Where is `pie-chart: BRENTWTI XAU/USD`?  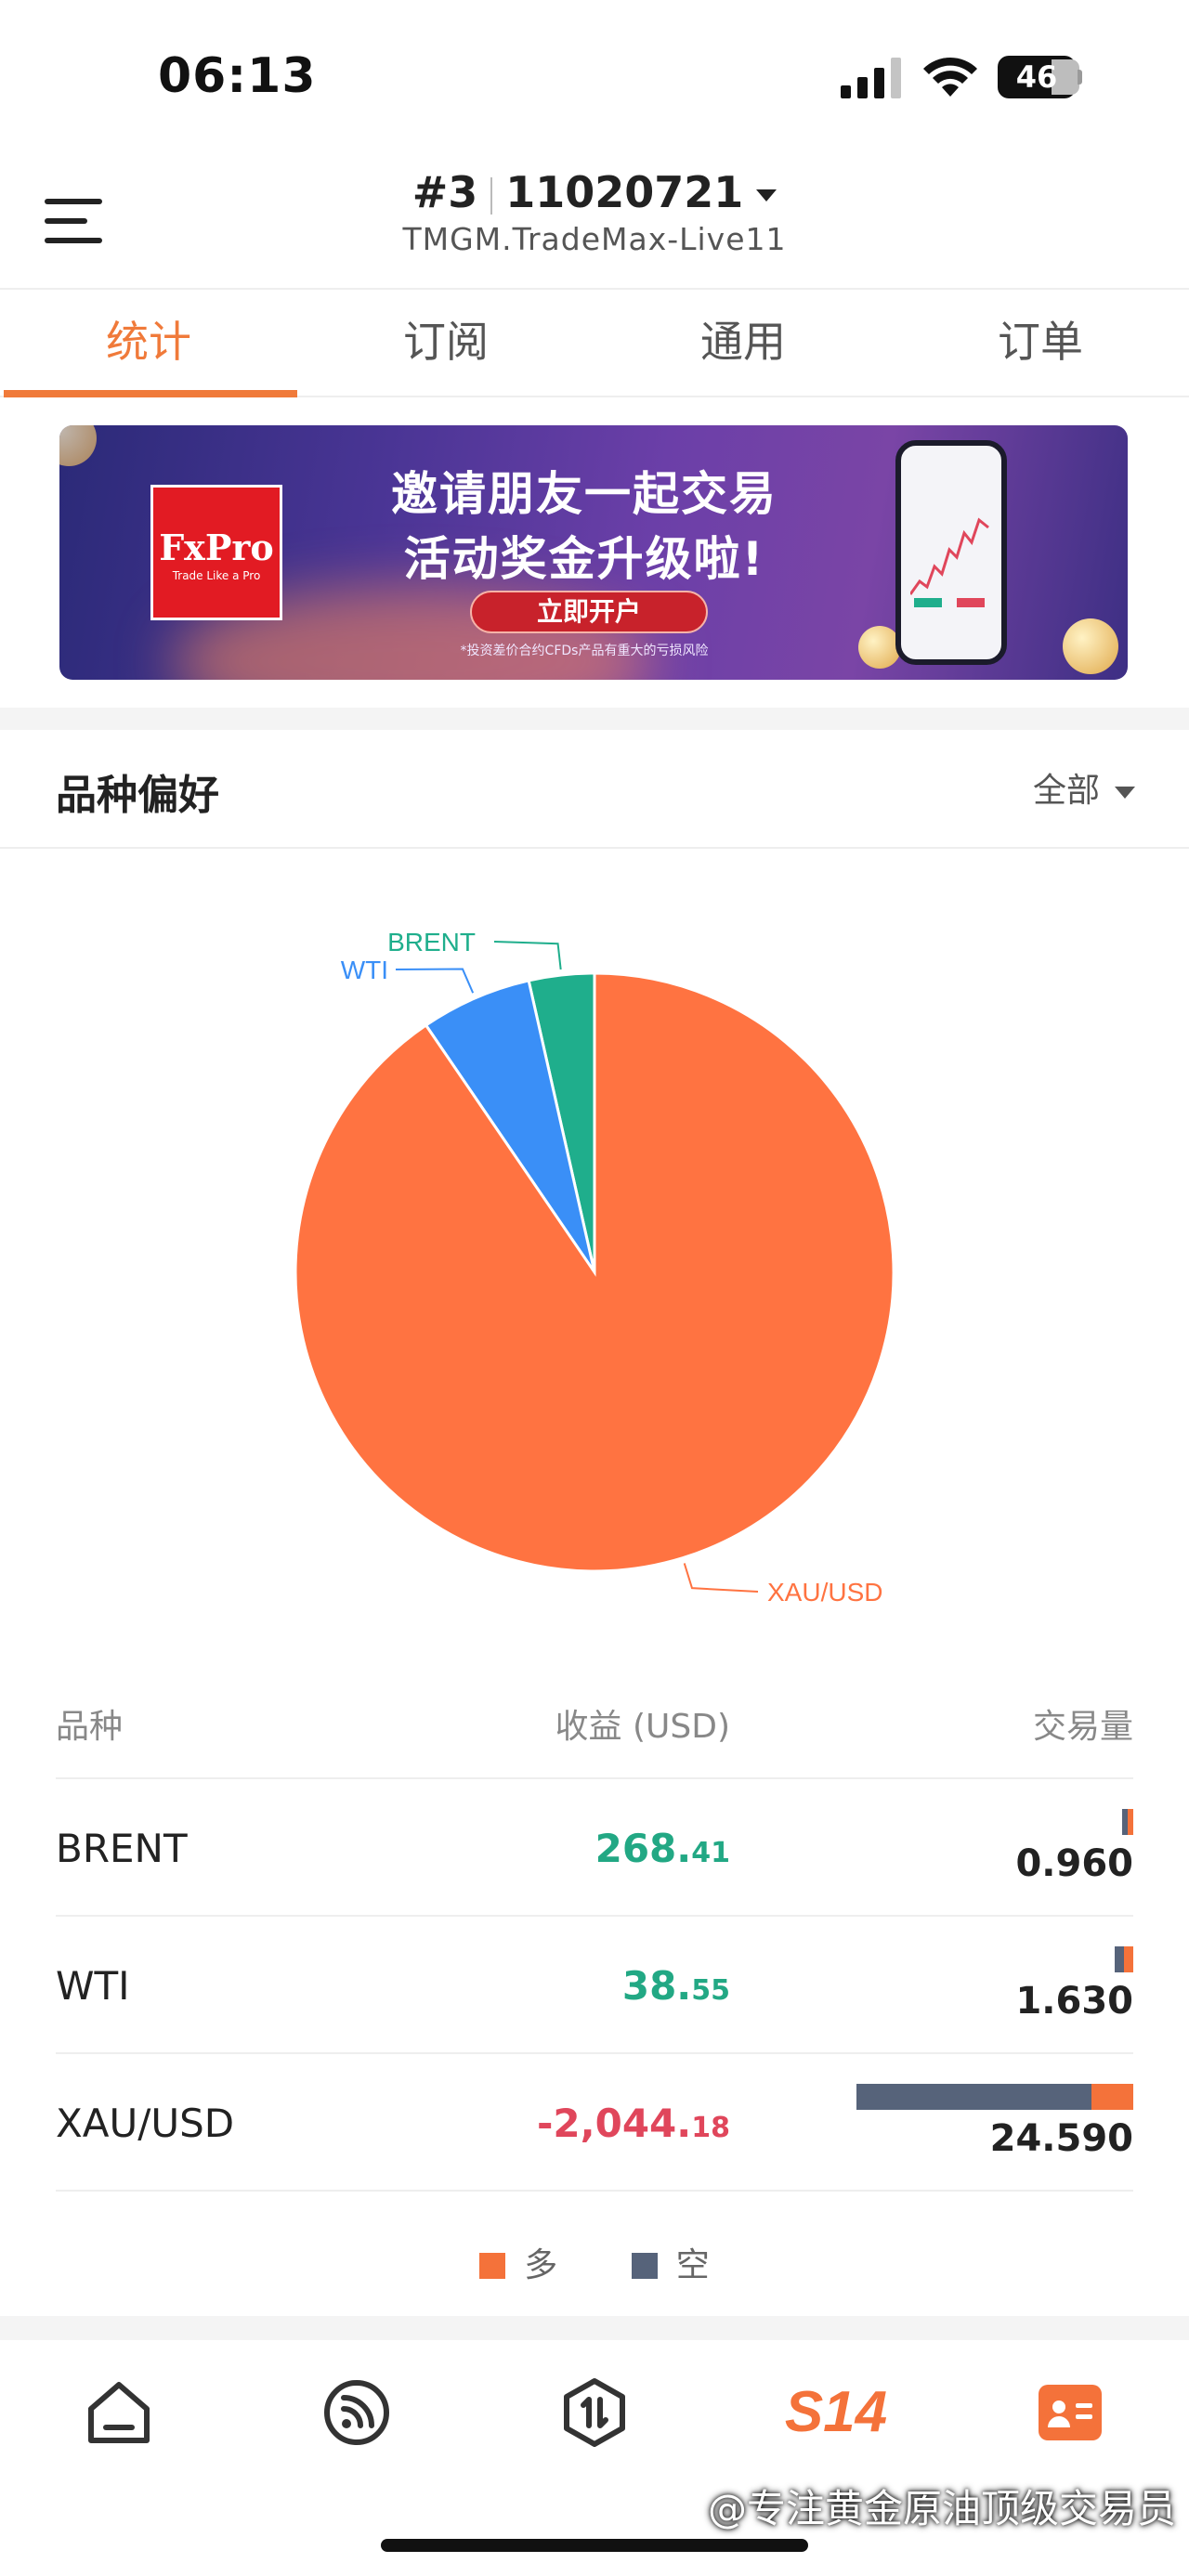
pie-chart: BRENTWTI XAU/USD is located at coordinates (594, 1267).